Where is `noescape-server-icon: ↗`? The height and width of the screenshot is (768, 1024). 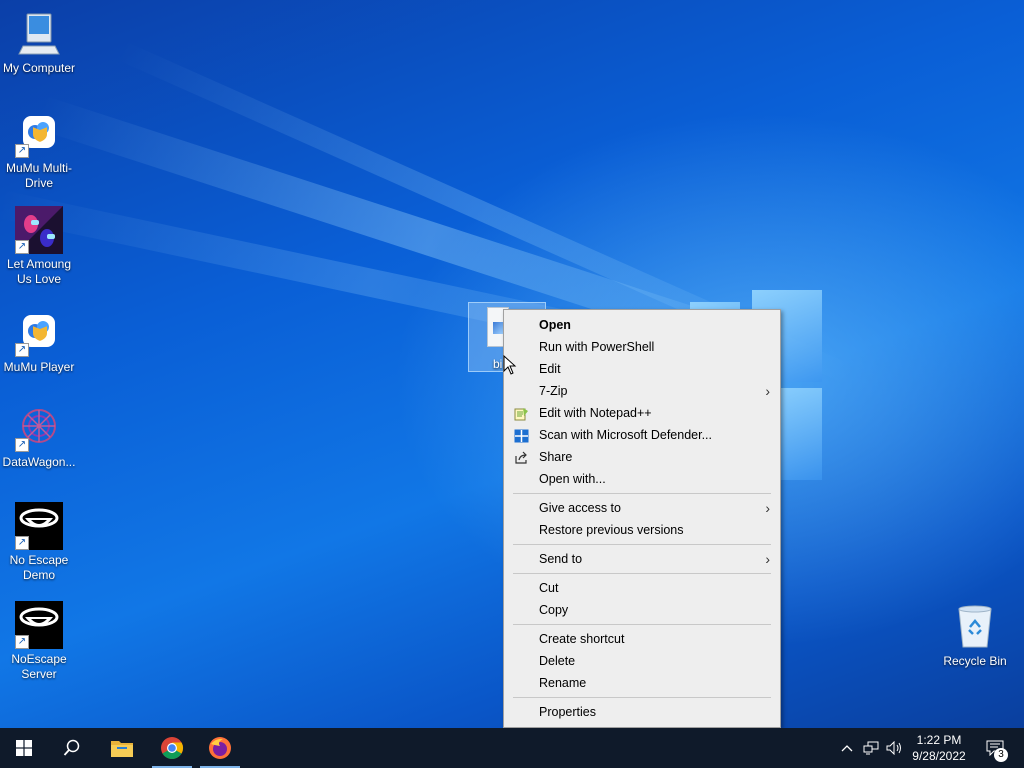
noescape-server-icon: ↗ is located at coordinates (39, 625).